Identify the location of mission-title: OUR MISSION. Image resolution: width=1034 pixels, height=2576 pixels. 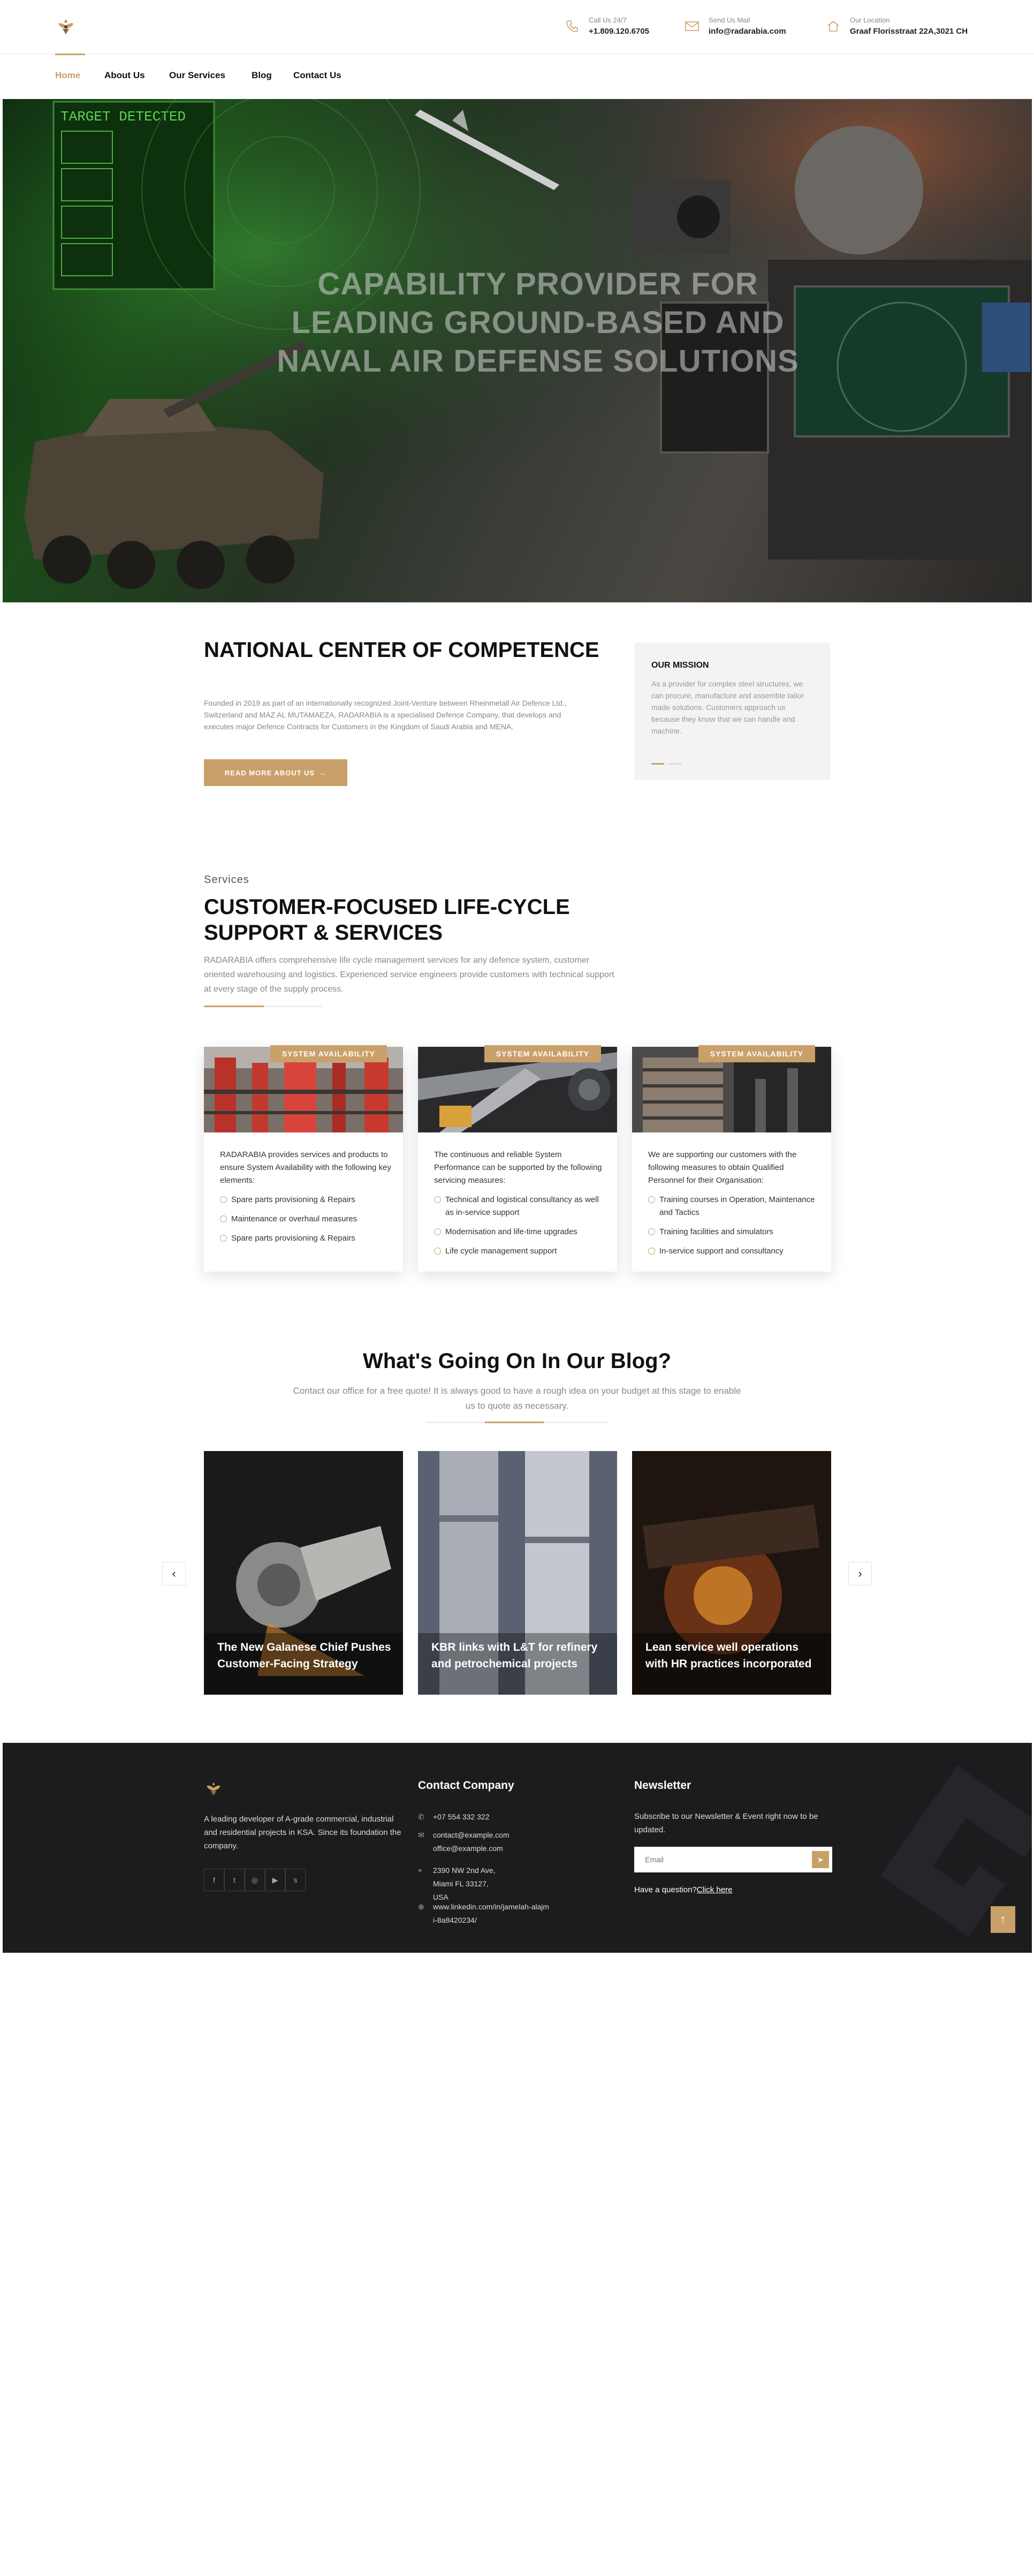
(680, 665).